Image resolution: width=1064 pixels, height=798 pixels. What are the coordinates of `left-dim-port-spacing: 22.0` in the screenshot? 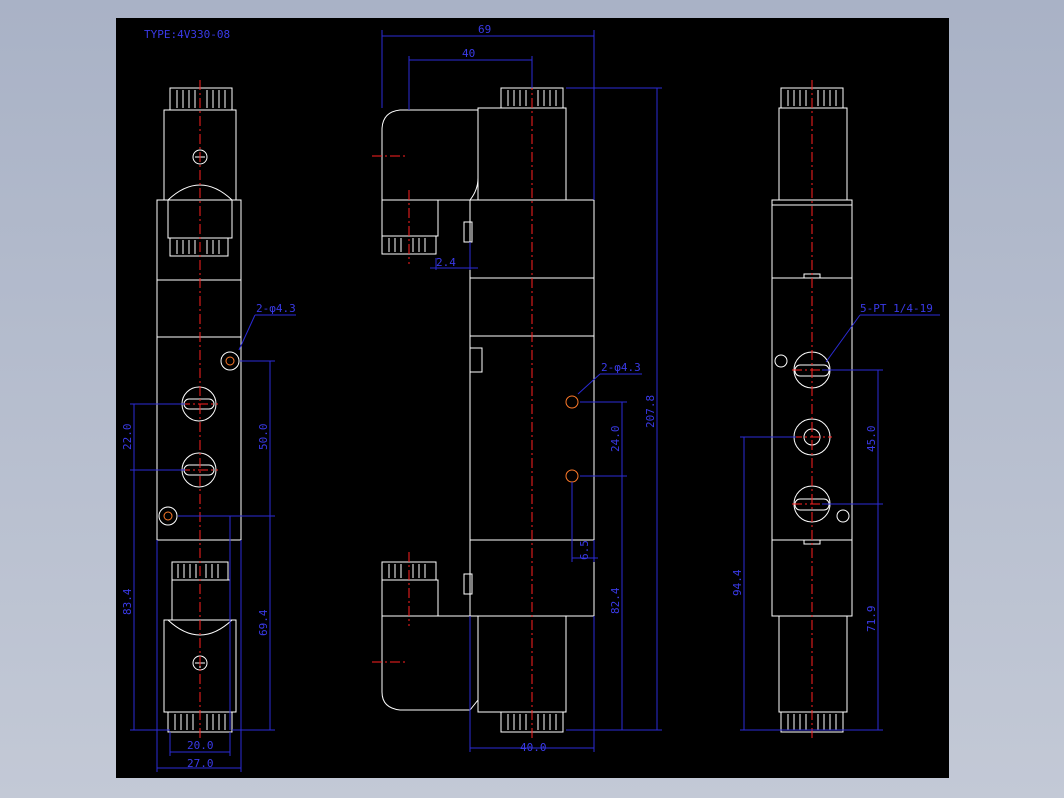 It's located at (127, 437).